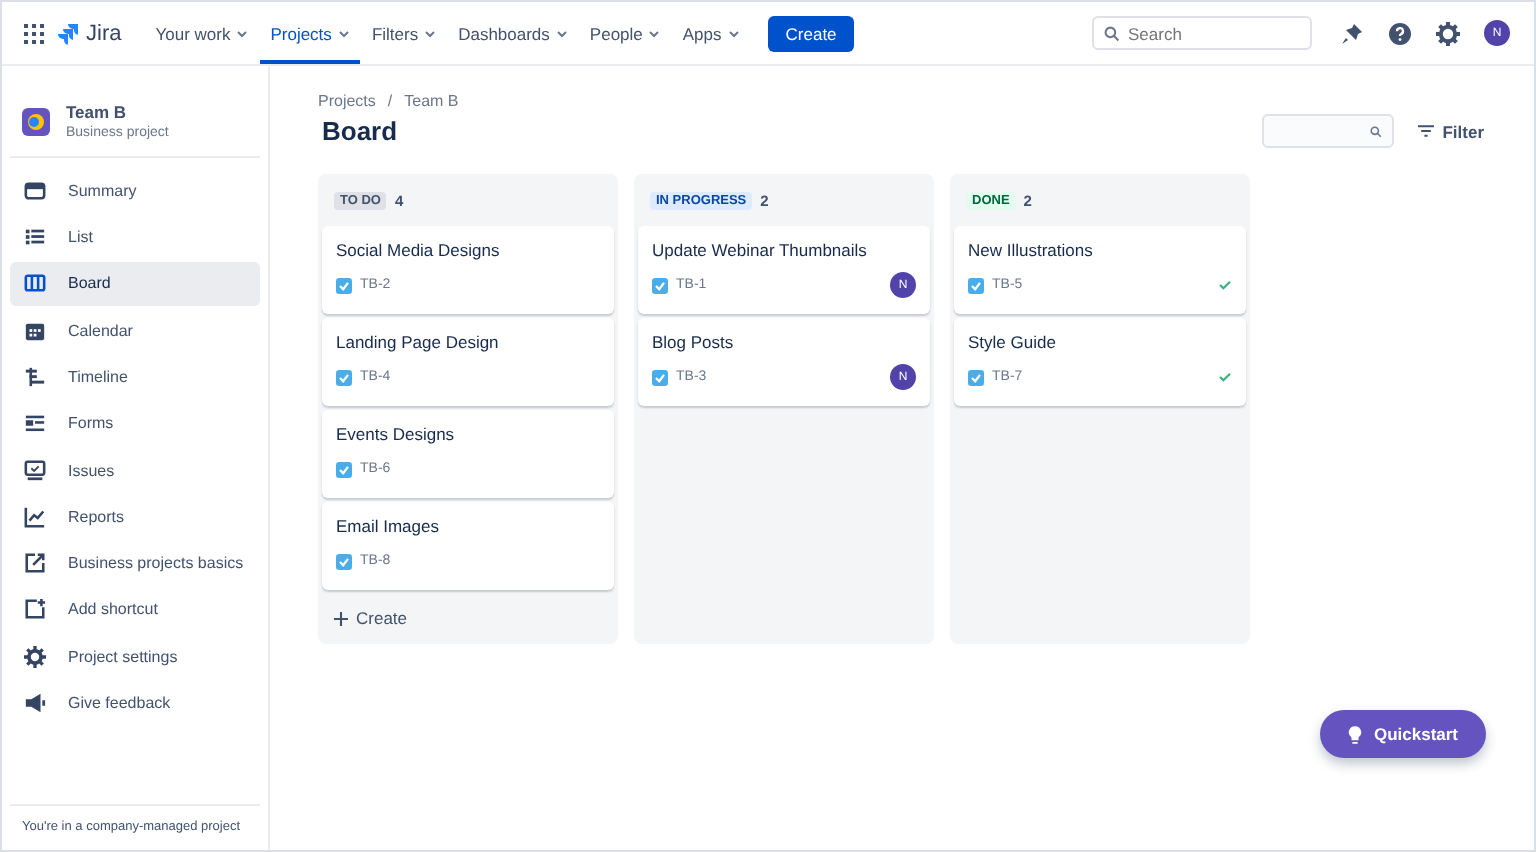 This screenshot has height=852, width=1536. What do you see at coordinates (404, 33) in the screenshot?
I see `nav-menu-item: Filters` at bounding box center [404, 33].